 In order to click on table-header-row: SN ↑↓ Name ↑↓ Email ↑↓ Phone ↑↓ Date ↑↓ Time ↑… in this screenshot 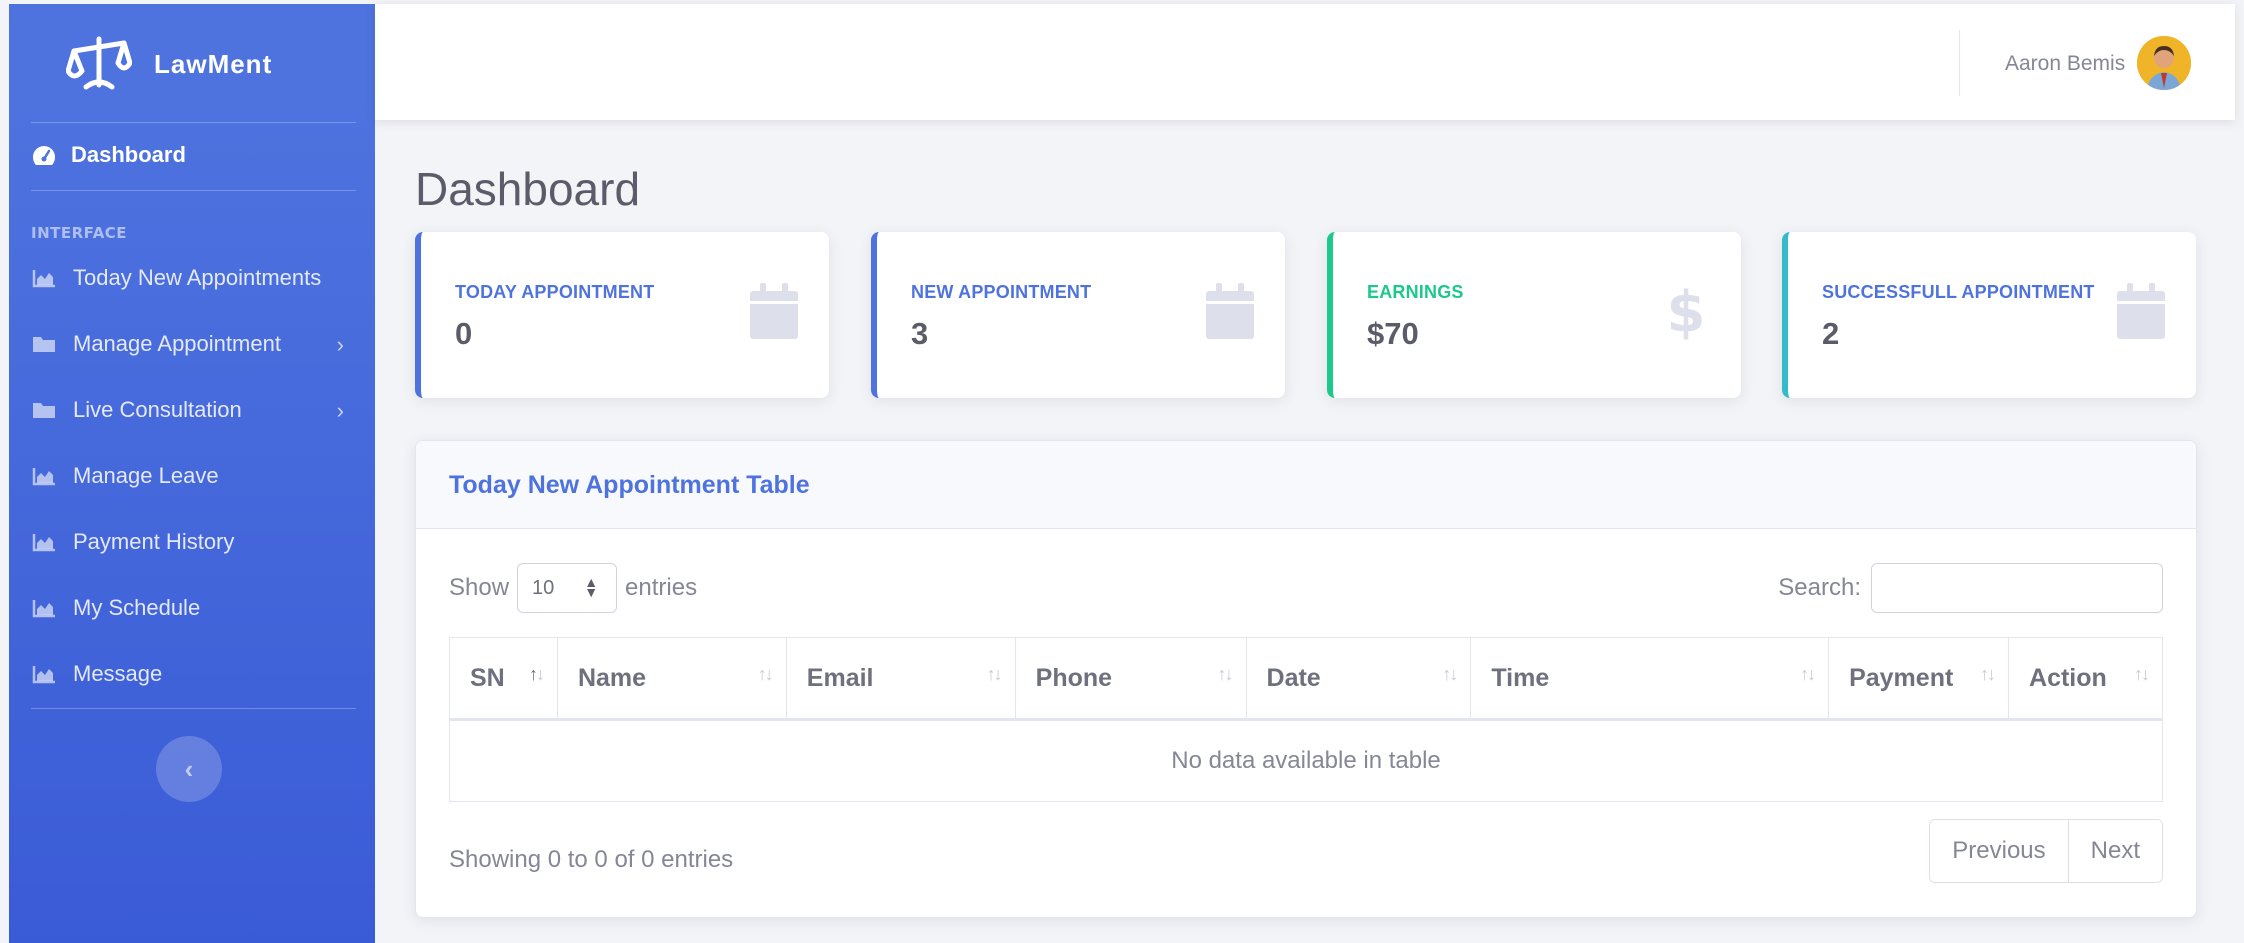, I will do `click(1306, 679)`.